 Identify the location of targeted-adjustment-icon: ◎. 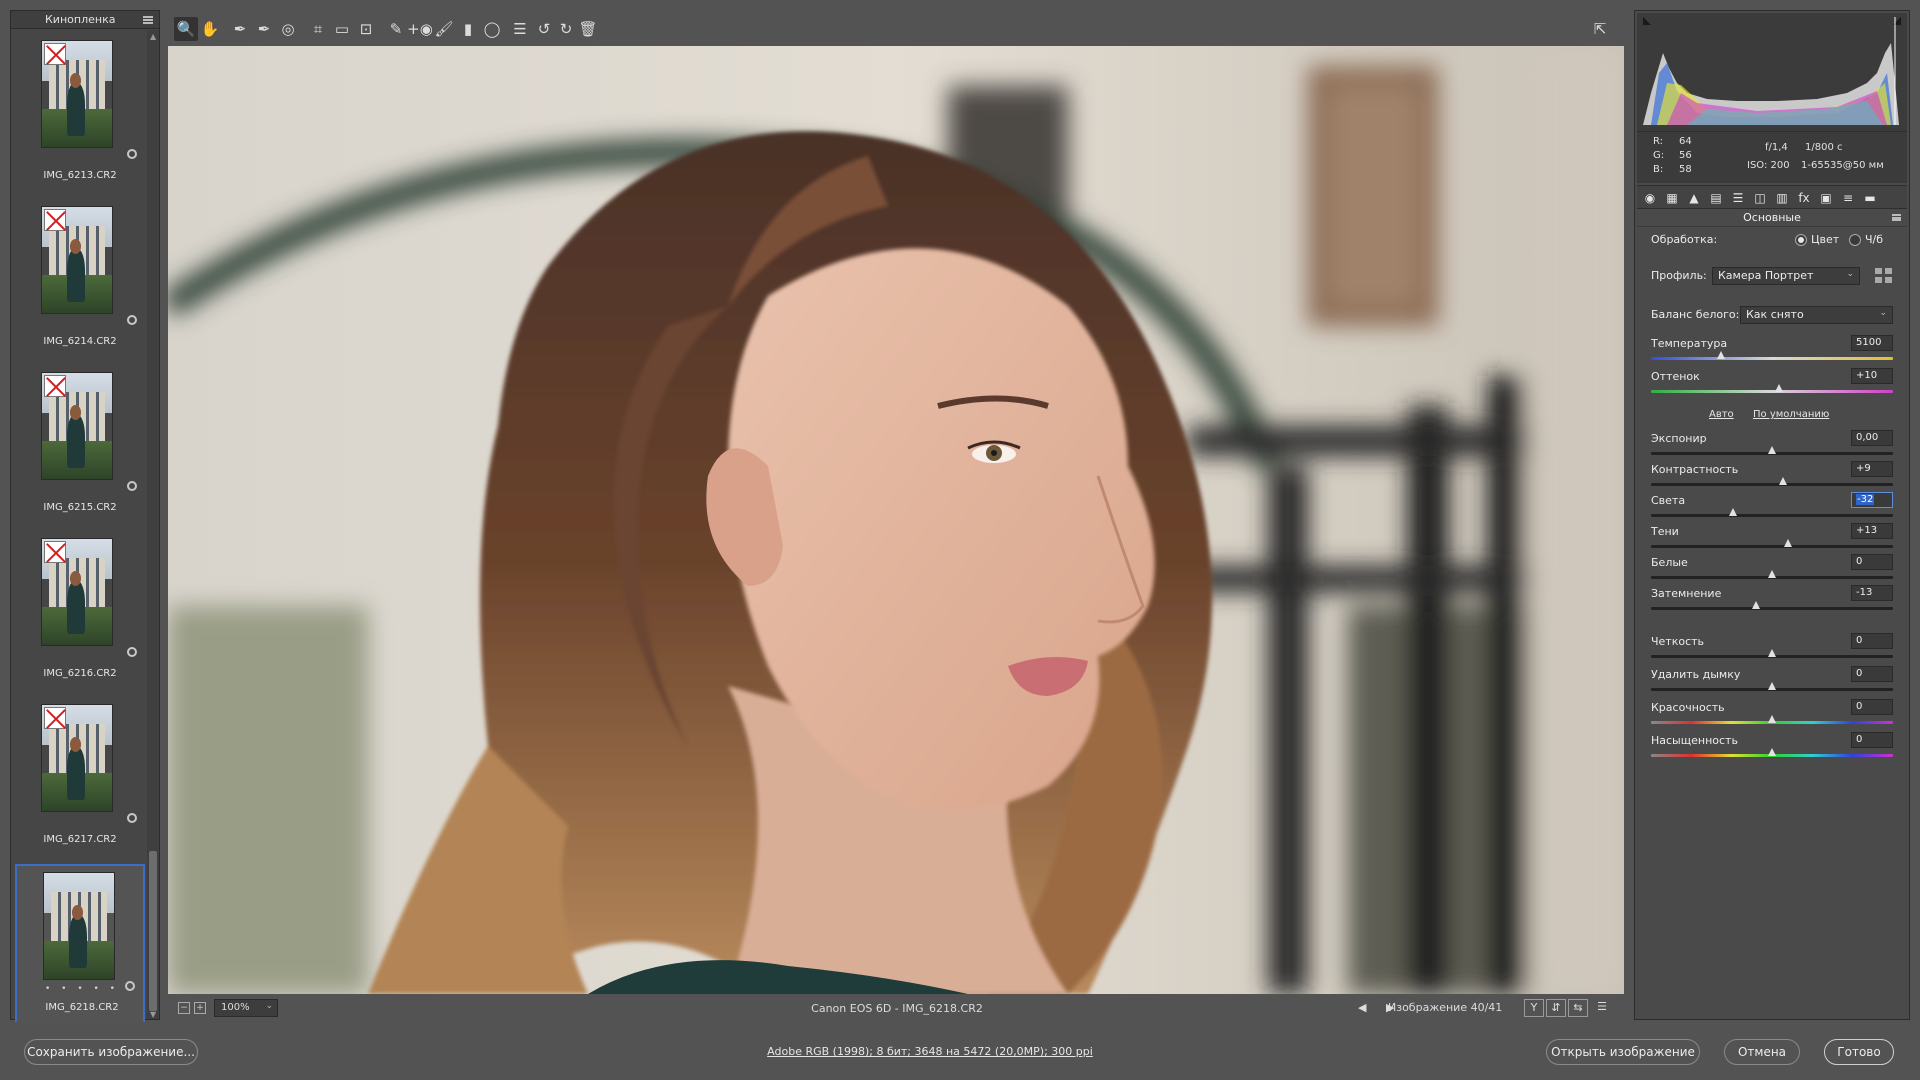
(288, 29).